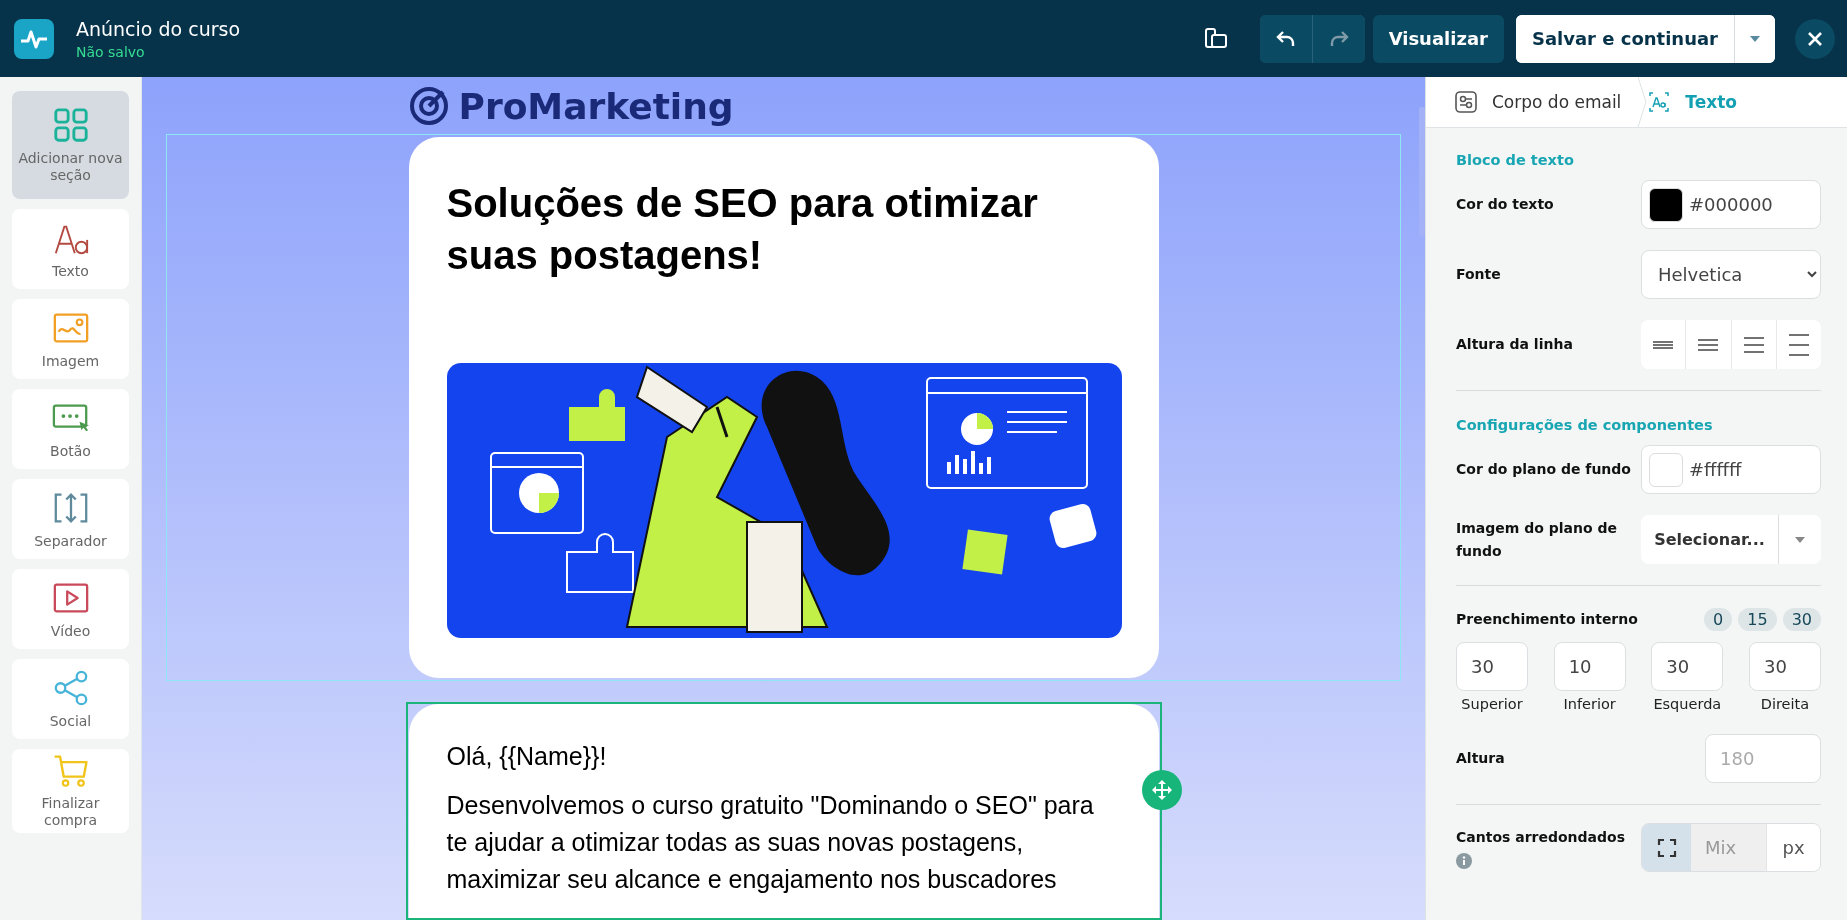 This screenshot has height=920, width=1847. I want to click on corners-icon, so click(1666, 847).